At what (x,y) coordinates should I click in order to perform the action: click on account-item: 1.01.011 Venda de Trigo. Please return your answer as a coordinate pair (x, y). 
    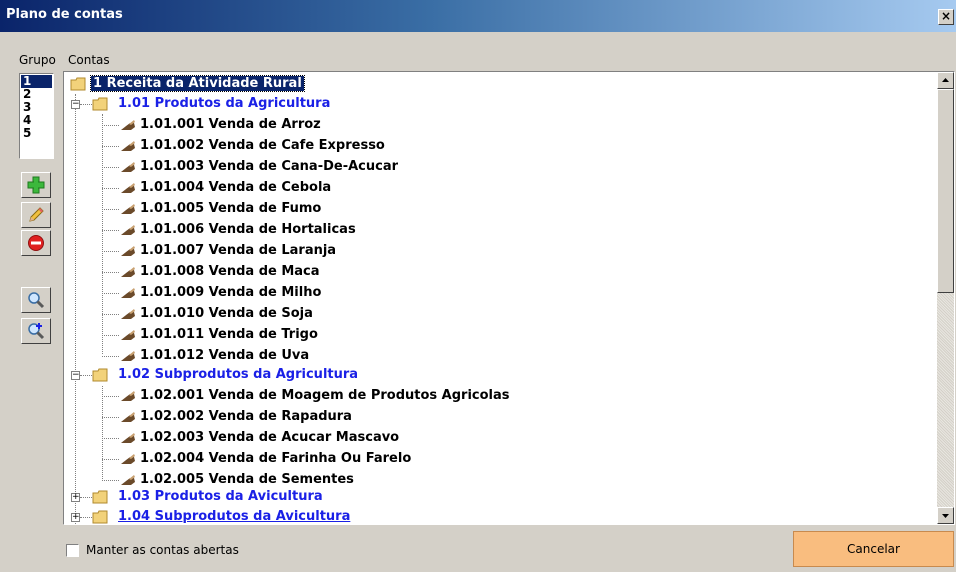
    Looking at the image, I should click on (229, 335).